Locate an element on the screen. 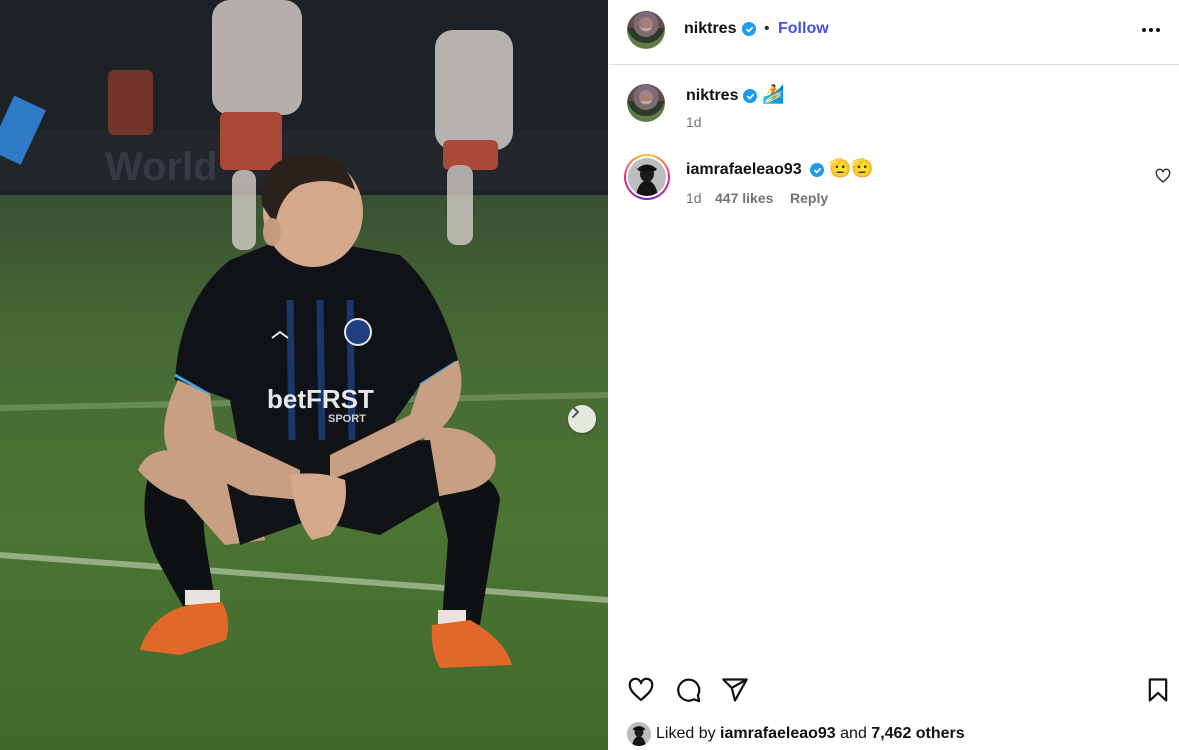  heart-outline-icon is located at coordinates (1163, 175).